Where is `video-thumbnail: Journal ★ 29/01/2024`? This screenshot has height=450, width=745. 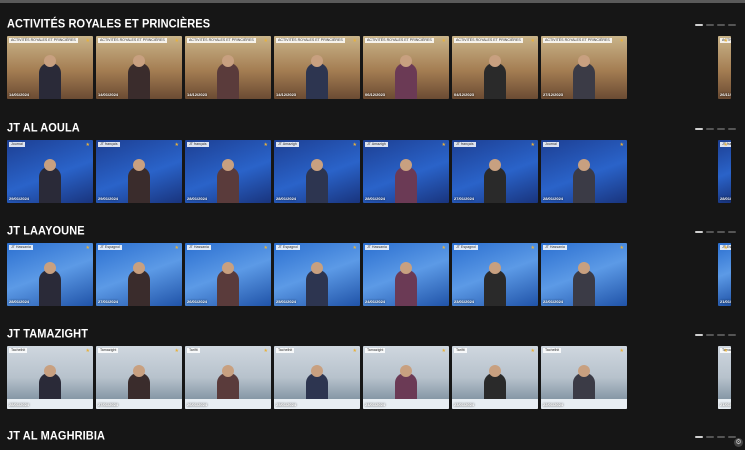 video-thumbnail: Journal ★ 29/01/2024 is located at coordinates (50, 171).